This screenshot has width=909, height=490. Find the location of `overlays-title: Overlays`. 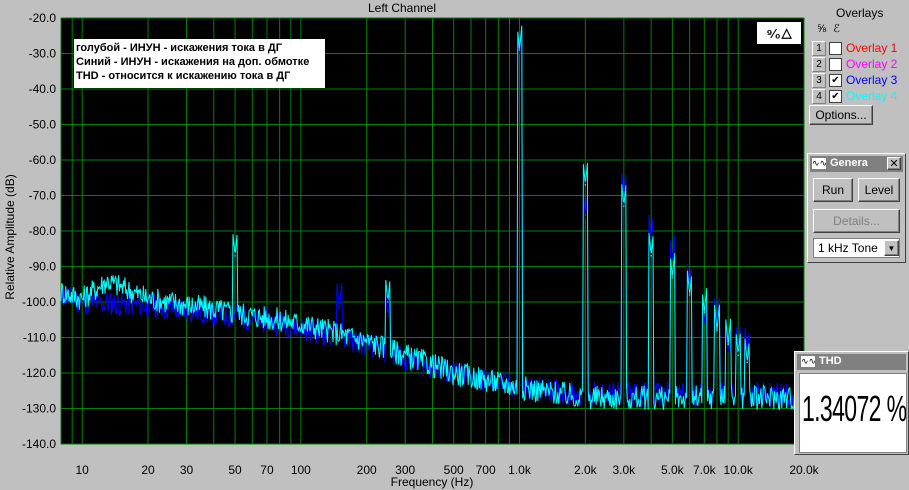

overlays-title: Overlays is located at coordinates (860, 13).